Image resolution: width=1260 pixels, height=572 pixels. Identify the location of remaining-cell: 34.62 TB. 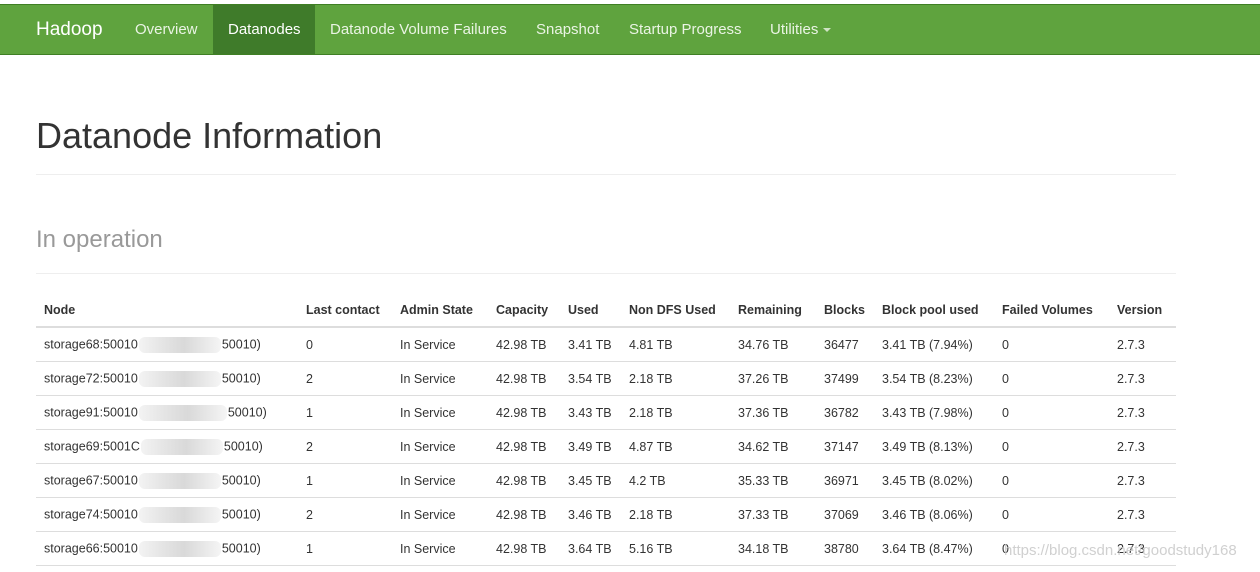
(773, 446).